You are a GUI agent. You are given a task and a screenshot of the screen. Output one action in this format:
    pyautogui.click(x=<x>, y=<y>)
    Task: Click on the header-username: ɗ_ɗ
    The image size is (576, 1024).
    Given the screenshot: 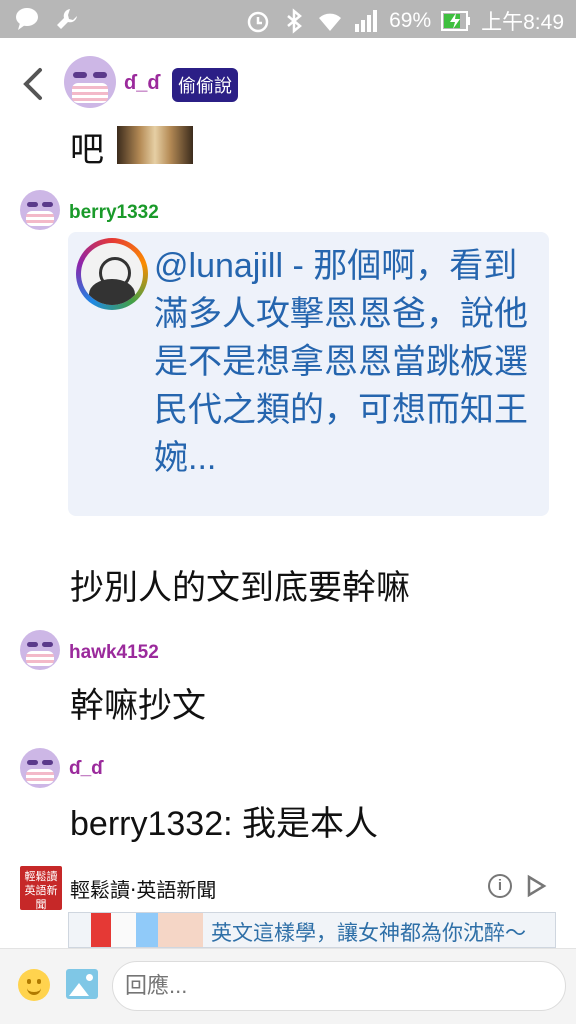 What is the action you would take?
    pyautogui.click(x=142, y=83)
    